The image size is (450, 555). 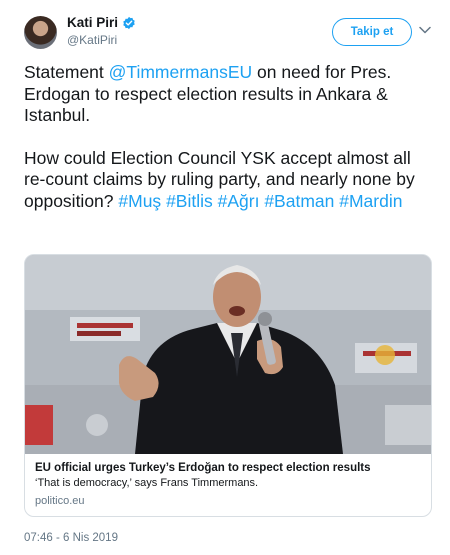 What do you see at coordinates (139, 201) in the screenshot?
I see `hashtag-link: #Muş` at bounding box center [139, 201].